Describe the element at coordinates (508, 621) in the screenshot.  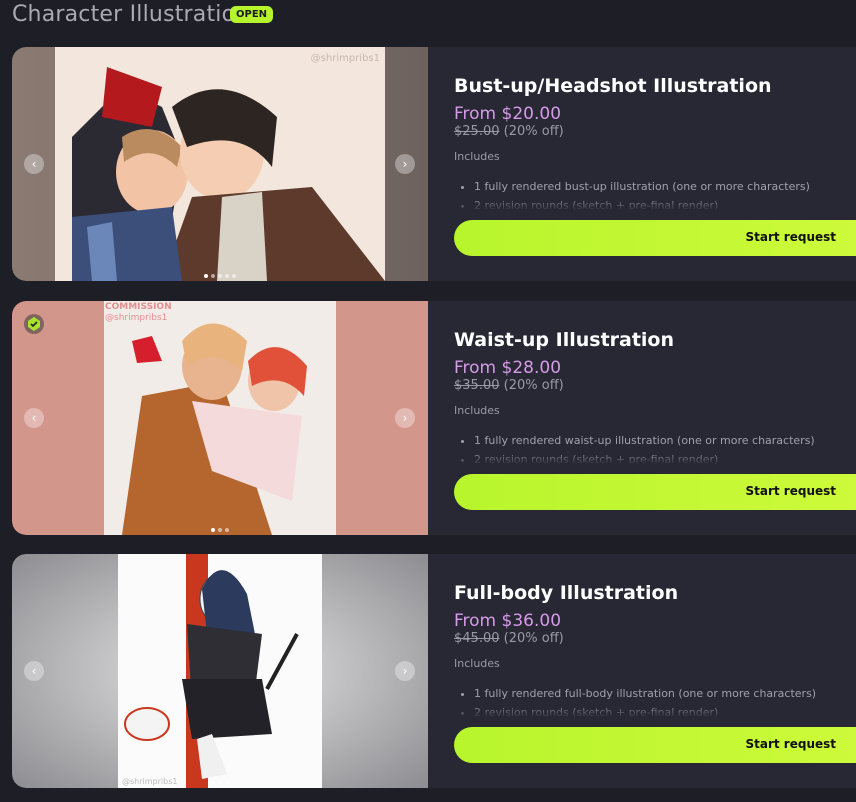
I see `price: From $36.00` at that location.